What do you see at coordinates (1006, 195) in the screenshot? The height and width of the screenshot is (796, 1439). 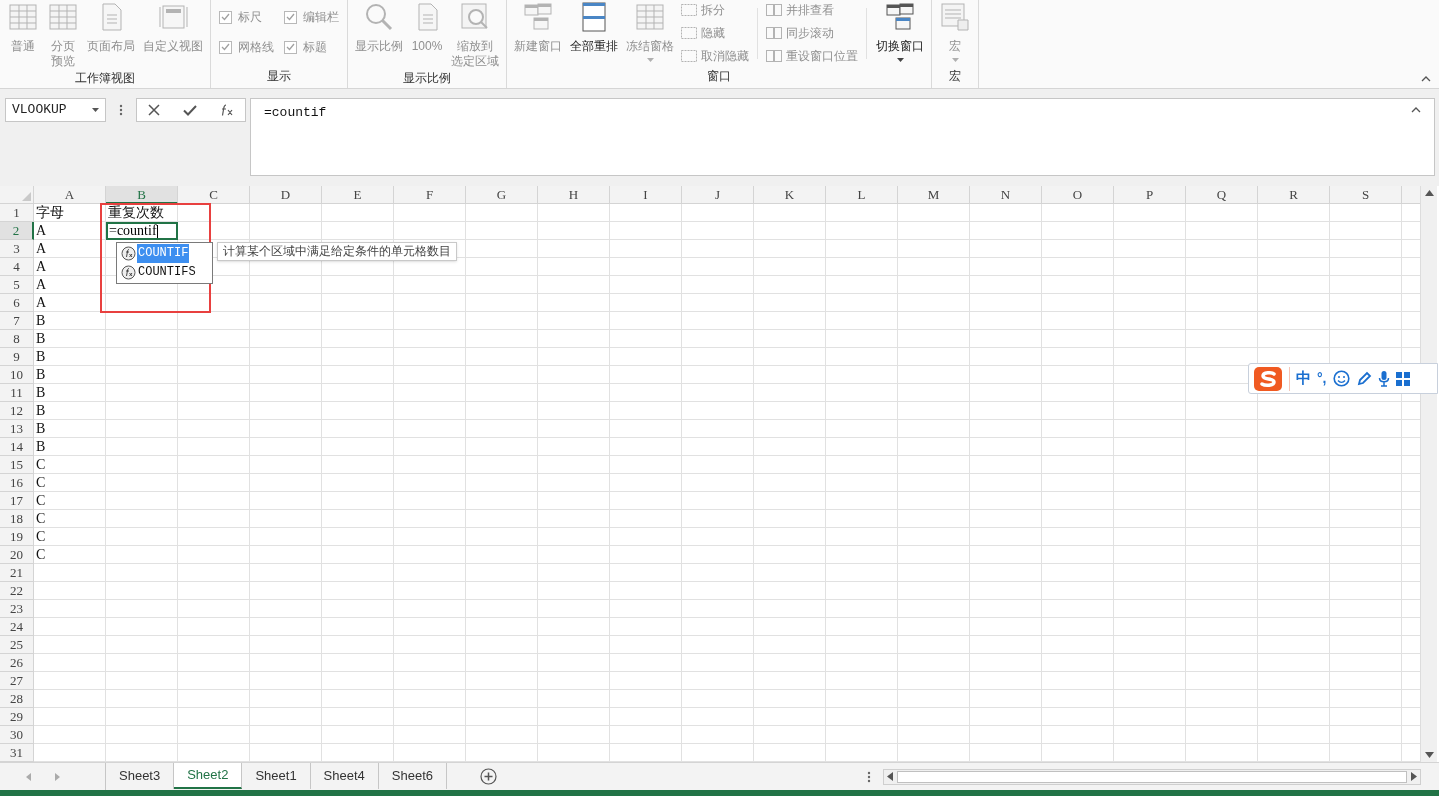 I see `column-header: N` at bounding box center [1006, 195].